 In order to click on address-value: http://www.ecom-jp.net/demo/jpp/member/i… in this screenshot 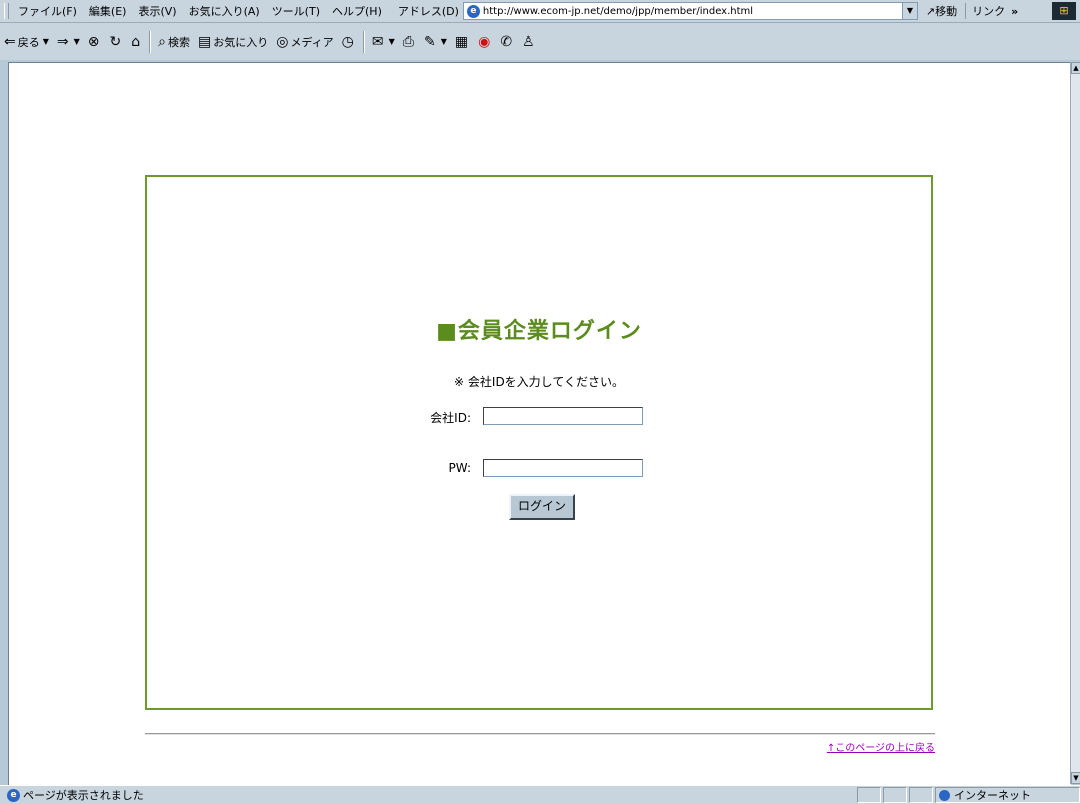, I will do `click(618, 11)`.